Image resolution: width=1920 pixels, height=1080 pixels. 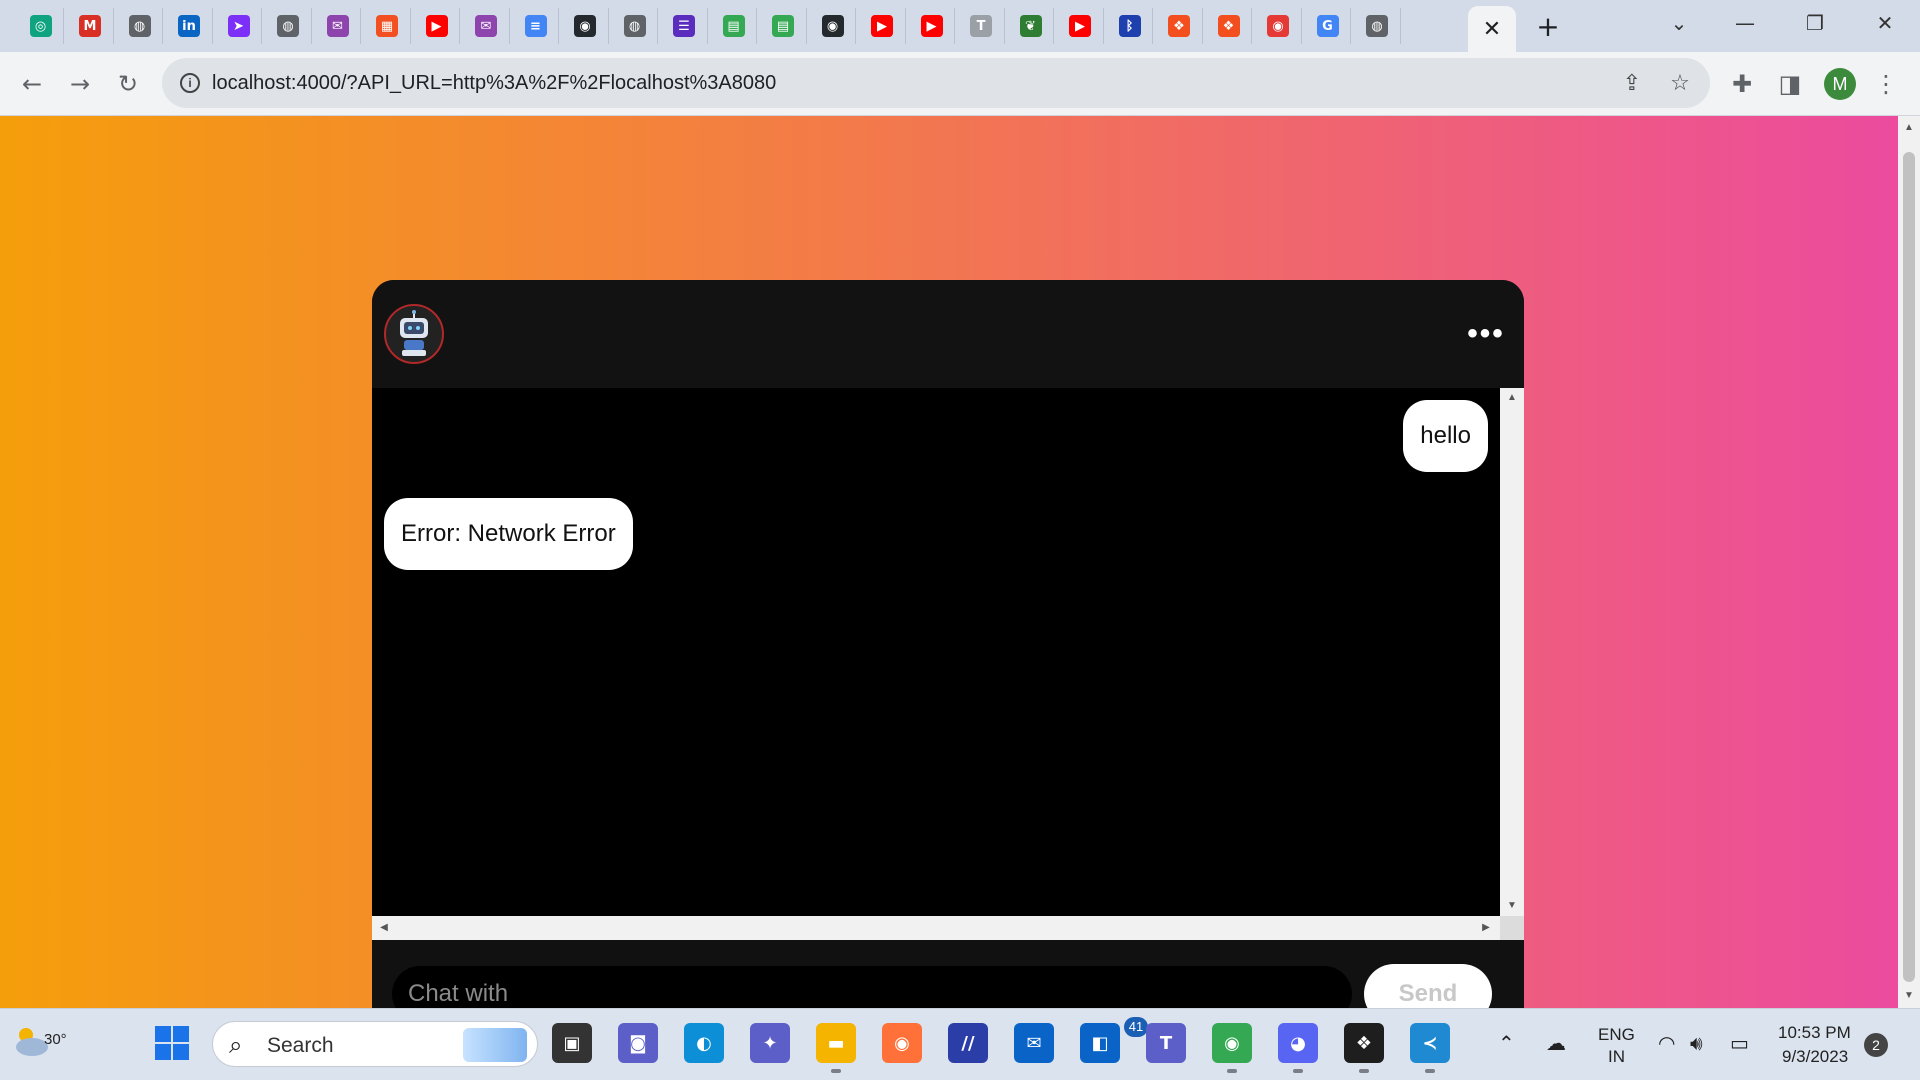 What do you see at coordinates (495, 1045) in the screenshot?
I see `search-highlight-image` at bounding box center [495, 1045].